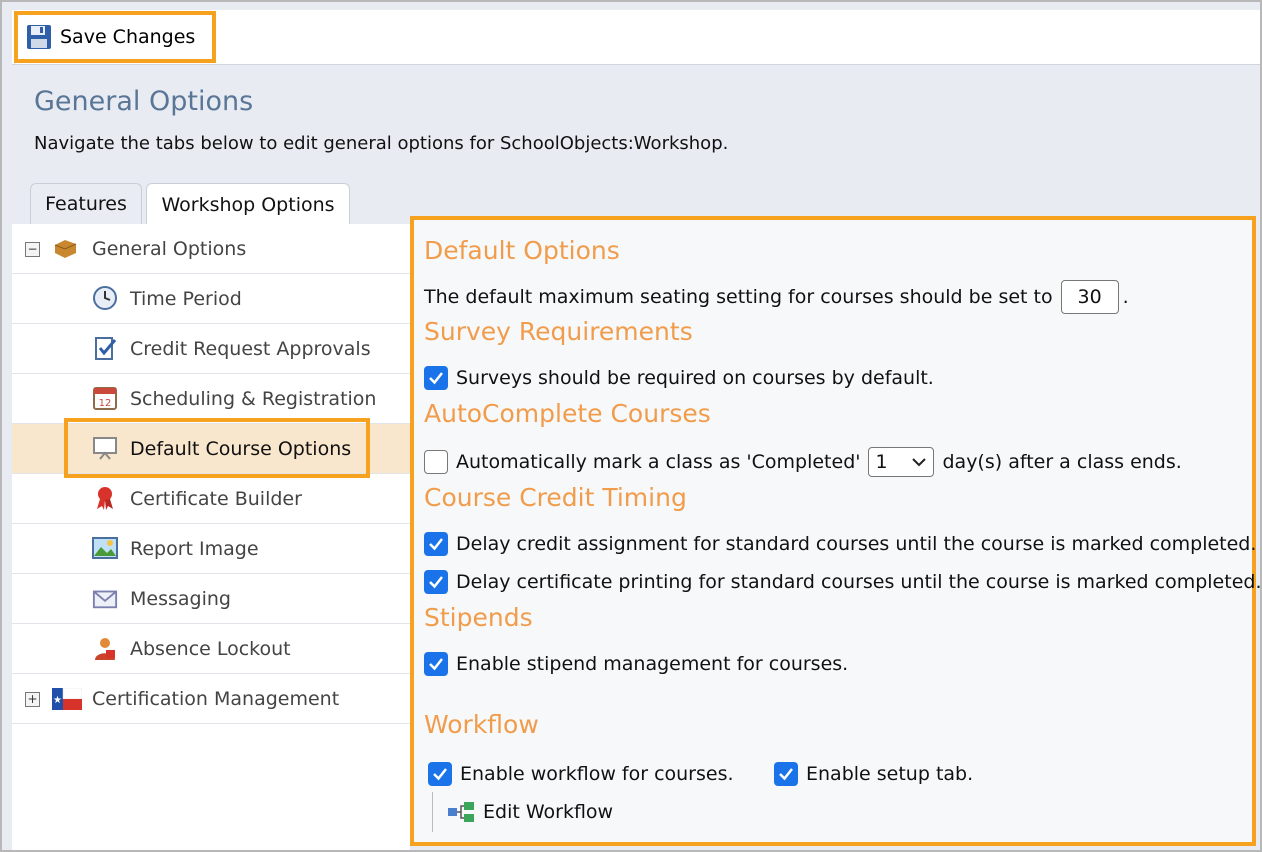  I want to click on svg-text: 12, so click(105, 403).